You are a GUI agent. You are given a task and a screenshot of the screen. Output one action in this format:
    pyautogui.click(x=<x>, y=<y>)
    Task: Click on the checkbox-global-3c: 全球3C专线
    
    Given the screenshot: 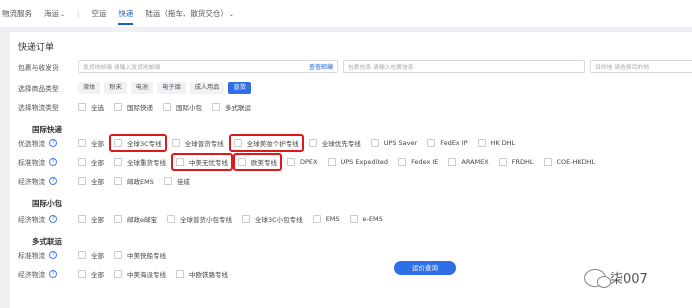 What is the action you would take?
    pyautogui.click(x=138, y=142)
    